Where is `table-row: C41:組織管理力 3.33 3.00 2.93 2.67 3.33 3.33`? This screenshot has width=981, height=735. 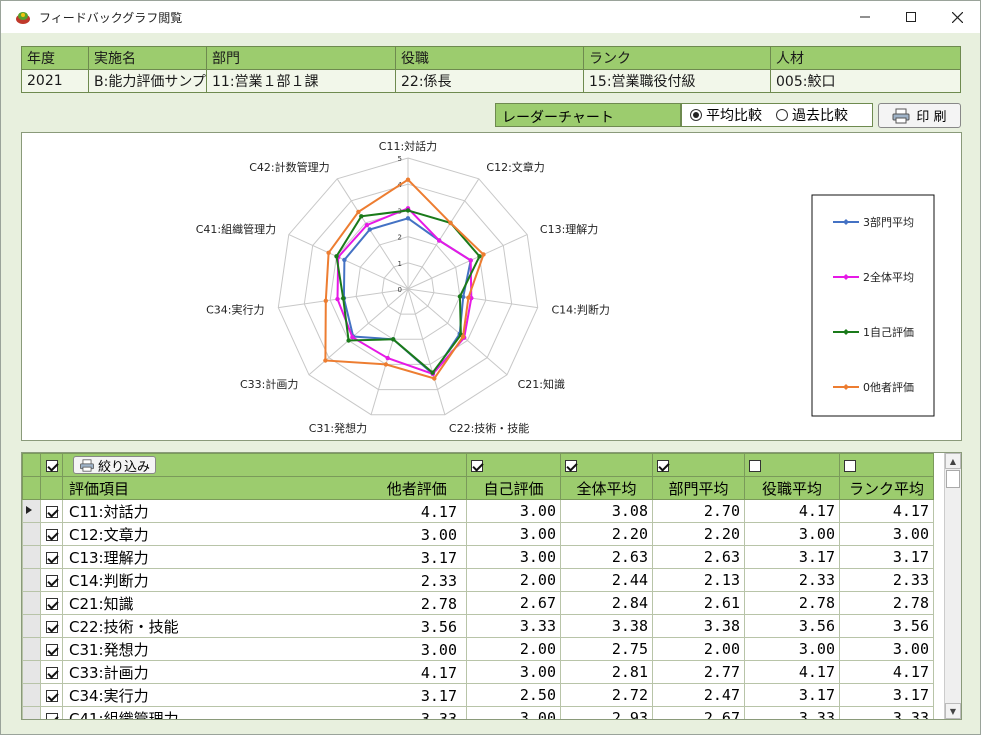
table-row: C41:組織管理力 3.33 3.00 2.93 2.67 3.33 3.33 is located at coordinates (478, 712).